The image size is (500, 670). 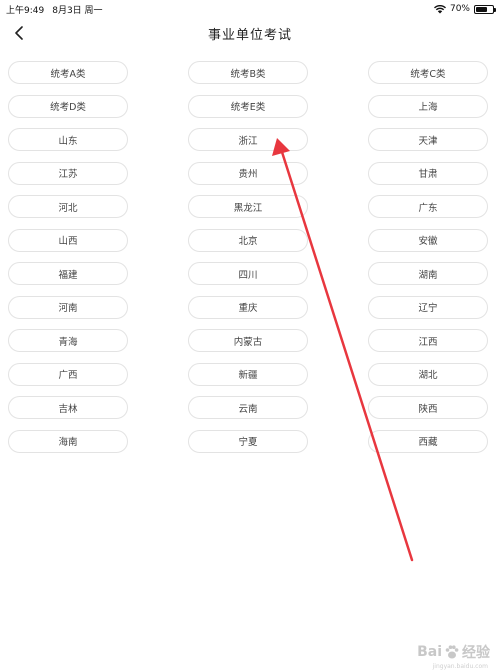 I want to click on exam-option-button: 湖南, so click(x=428, y=273).